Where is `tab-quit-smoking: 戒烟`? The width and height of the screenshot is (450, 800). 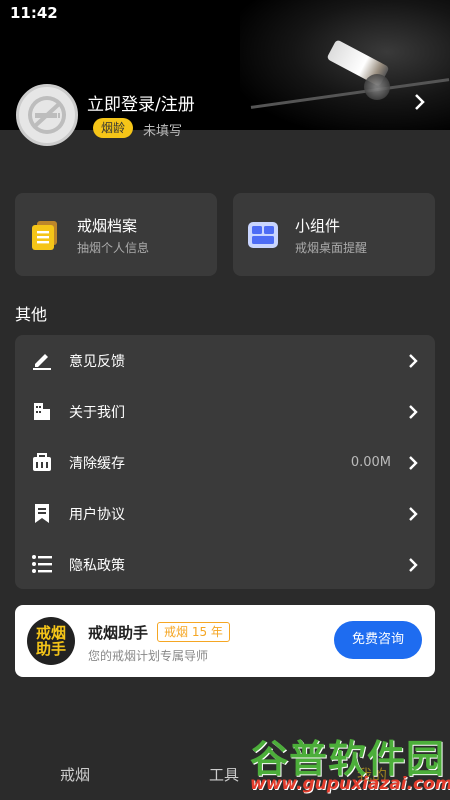 tab-quit-smoking: 戒烟 is located at coordinates (75, 774).